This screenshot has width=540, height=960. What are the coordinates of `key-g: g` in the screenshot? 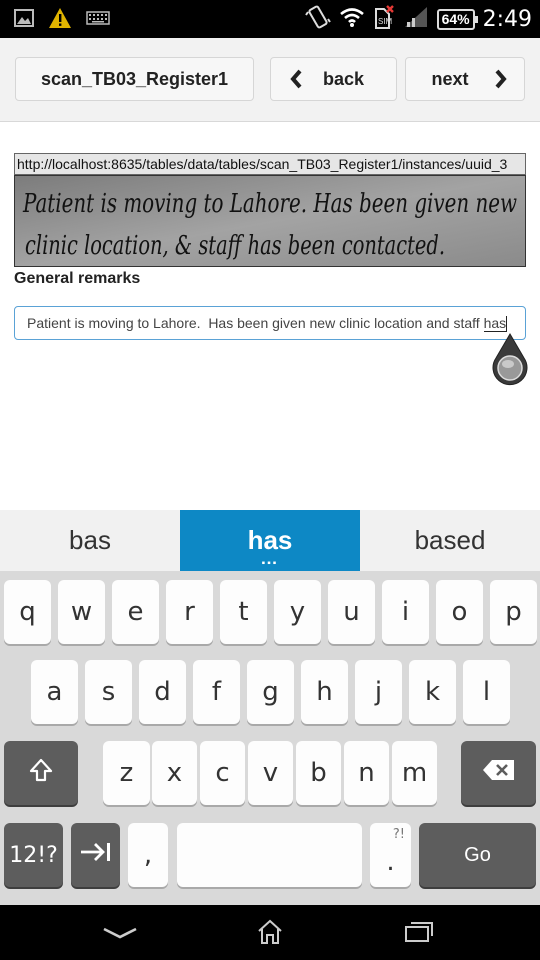 It's located at (270, 692).